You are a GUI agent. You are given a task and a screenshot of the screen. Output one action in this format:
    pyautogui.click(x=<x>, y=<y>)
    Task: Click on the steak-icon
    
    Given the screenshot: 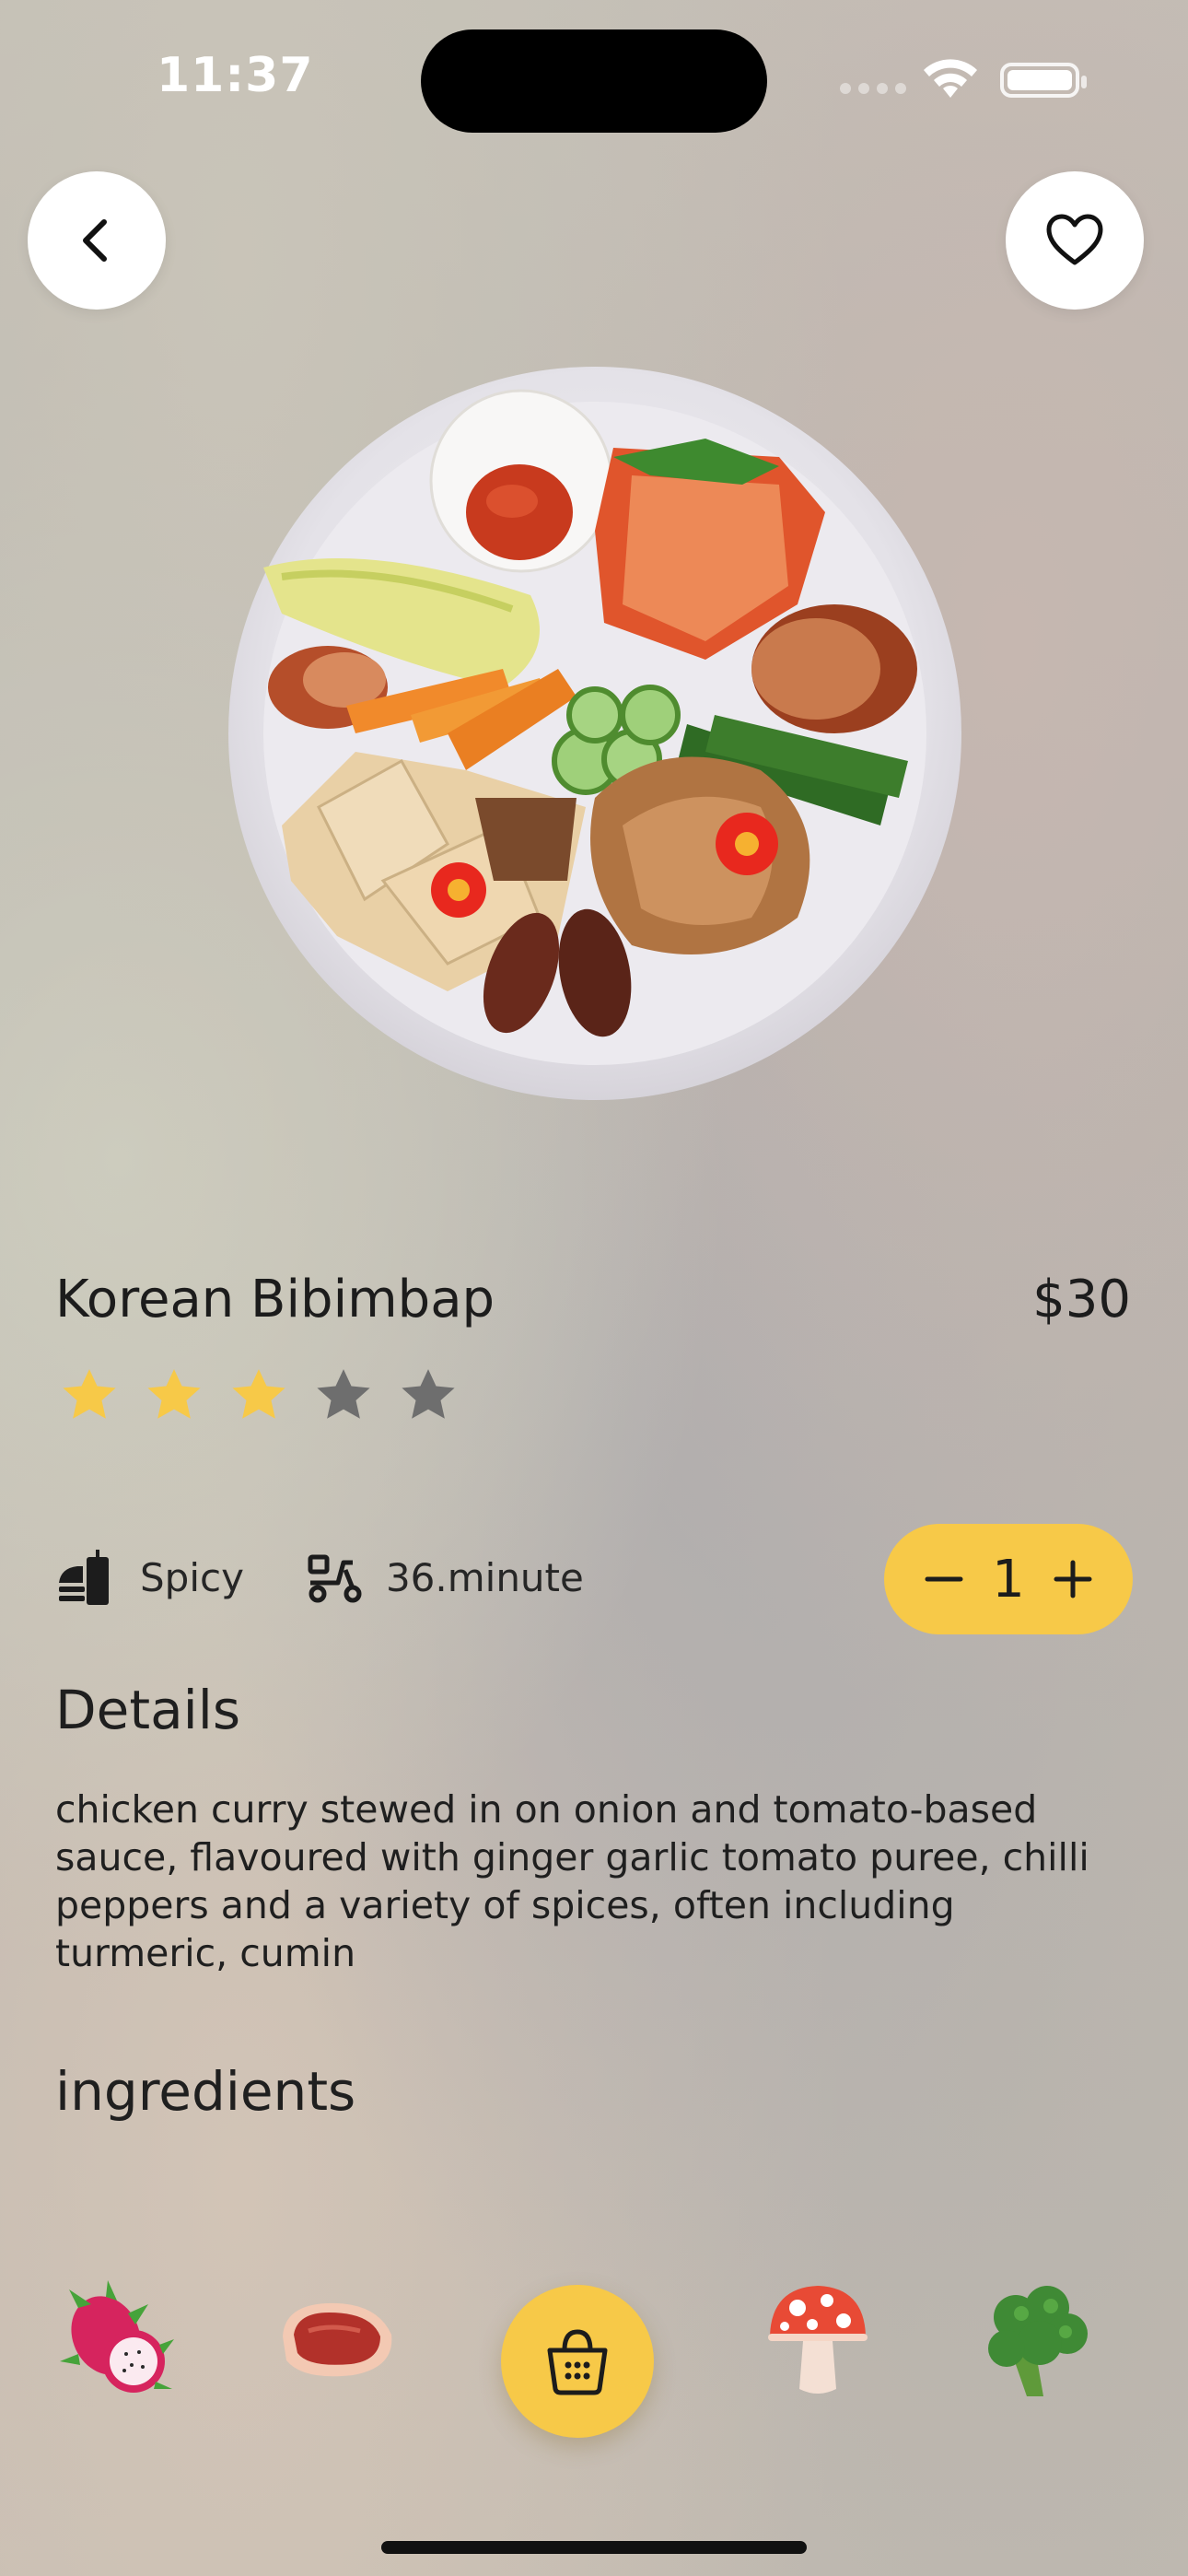 What is the action you would take?
    pyautogui.click(x=337, y=2340)
    